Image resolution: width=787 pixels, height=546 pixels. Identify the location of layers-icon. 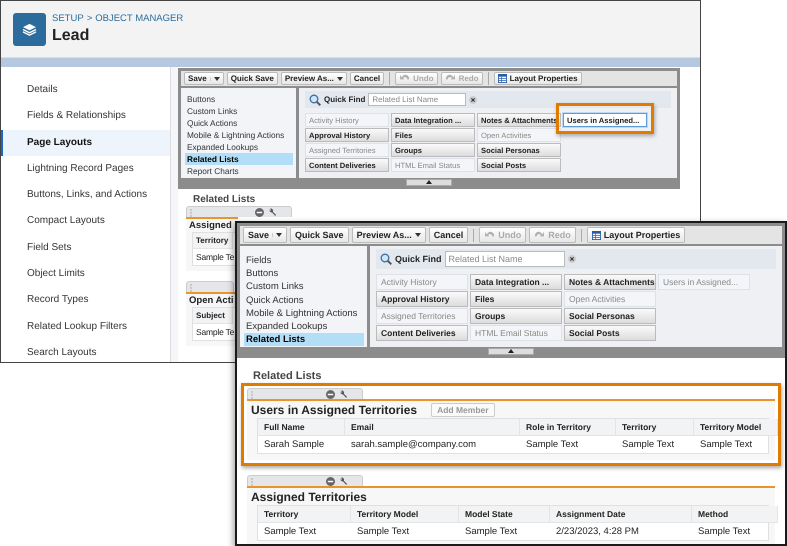
(29, 29).